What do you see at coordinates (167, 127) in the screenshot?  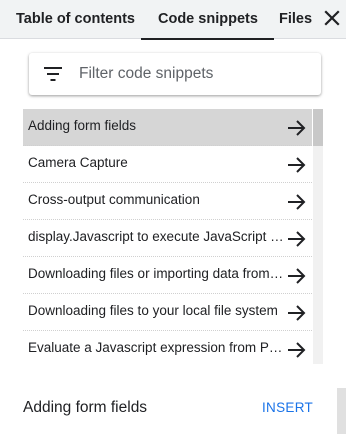 I see `snippet-item-adding-form-fields: Adding form fields` at bounding box center [167, 127].